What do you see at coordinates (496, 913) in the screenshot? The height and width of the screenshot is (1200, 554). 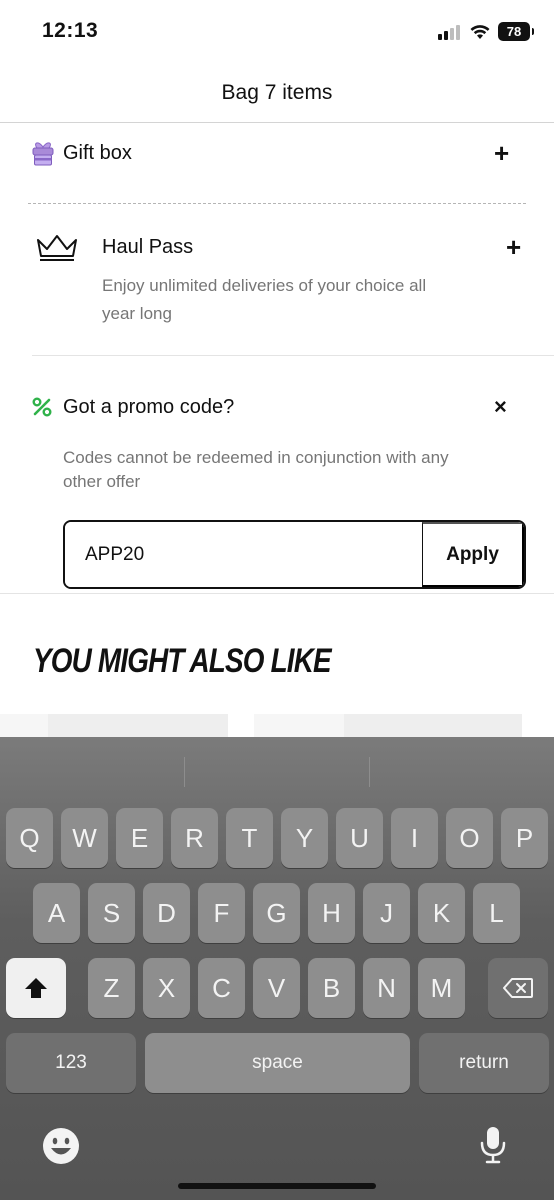 I see `key: L` at bounding box center [496, 913].